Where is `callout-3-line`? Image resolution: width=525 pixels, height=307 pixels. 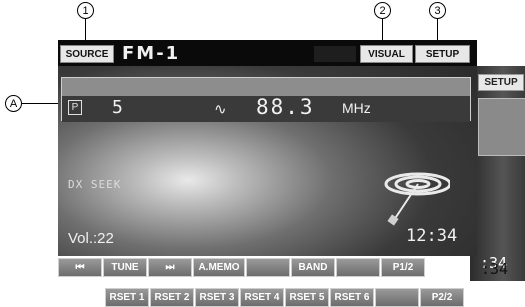
callout-3-line is located at coordinates (437, 30).